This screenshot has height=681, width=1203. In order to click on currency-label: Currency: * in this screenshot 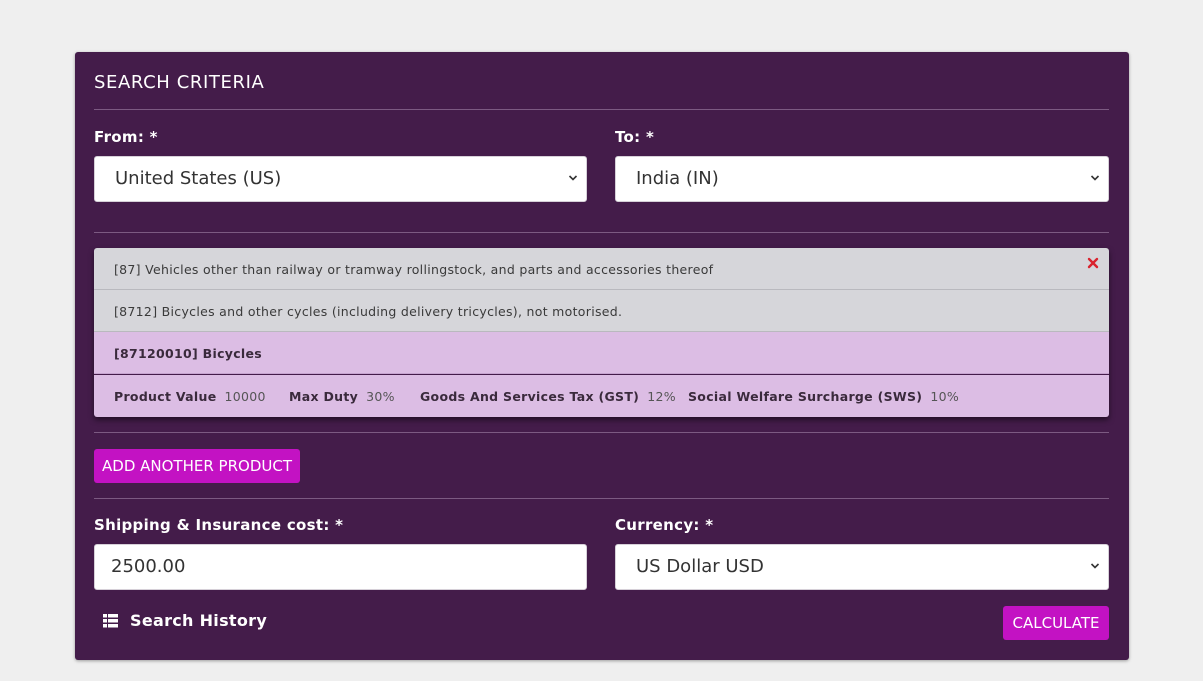, I will do `click(664, 525)`.